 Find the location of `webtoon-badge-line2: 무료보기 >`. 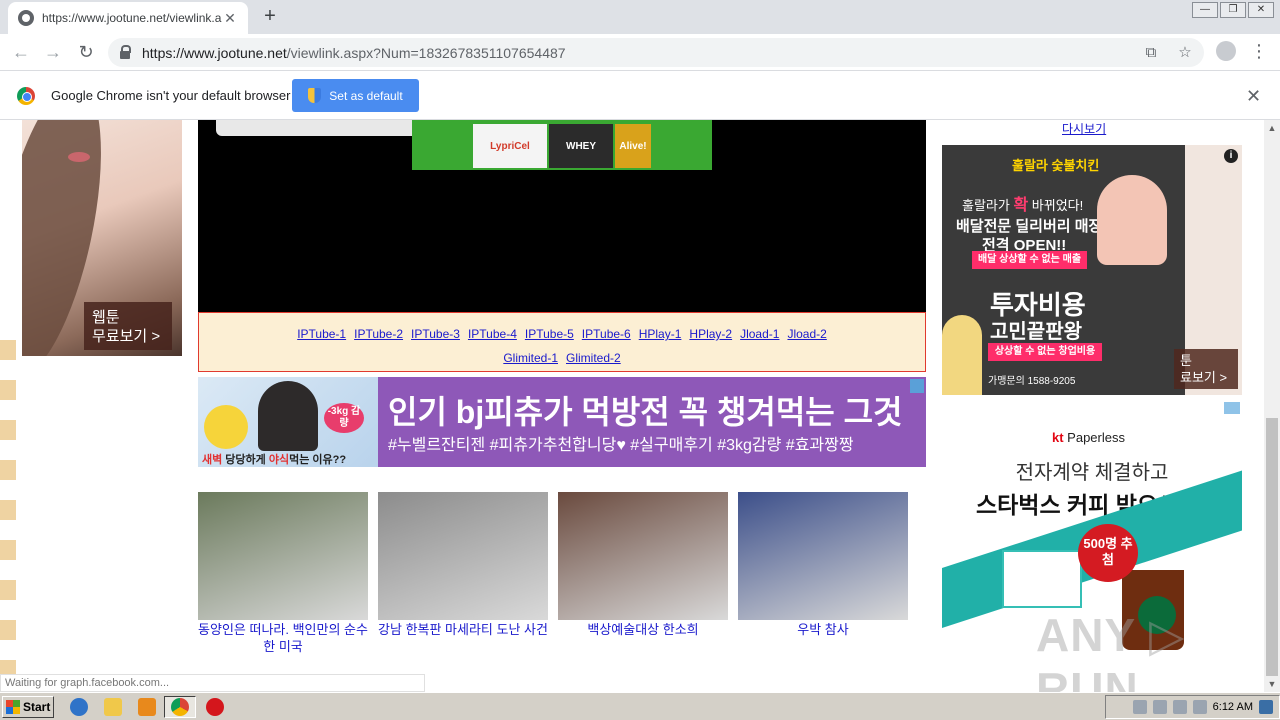

webtoon-badge-line2: 무료보기 > is located at coordinates (126, 336).